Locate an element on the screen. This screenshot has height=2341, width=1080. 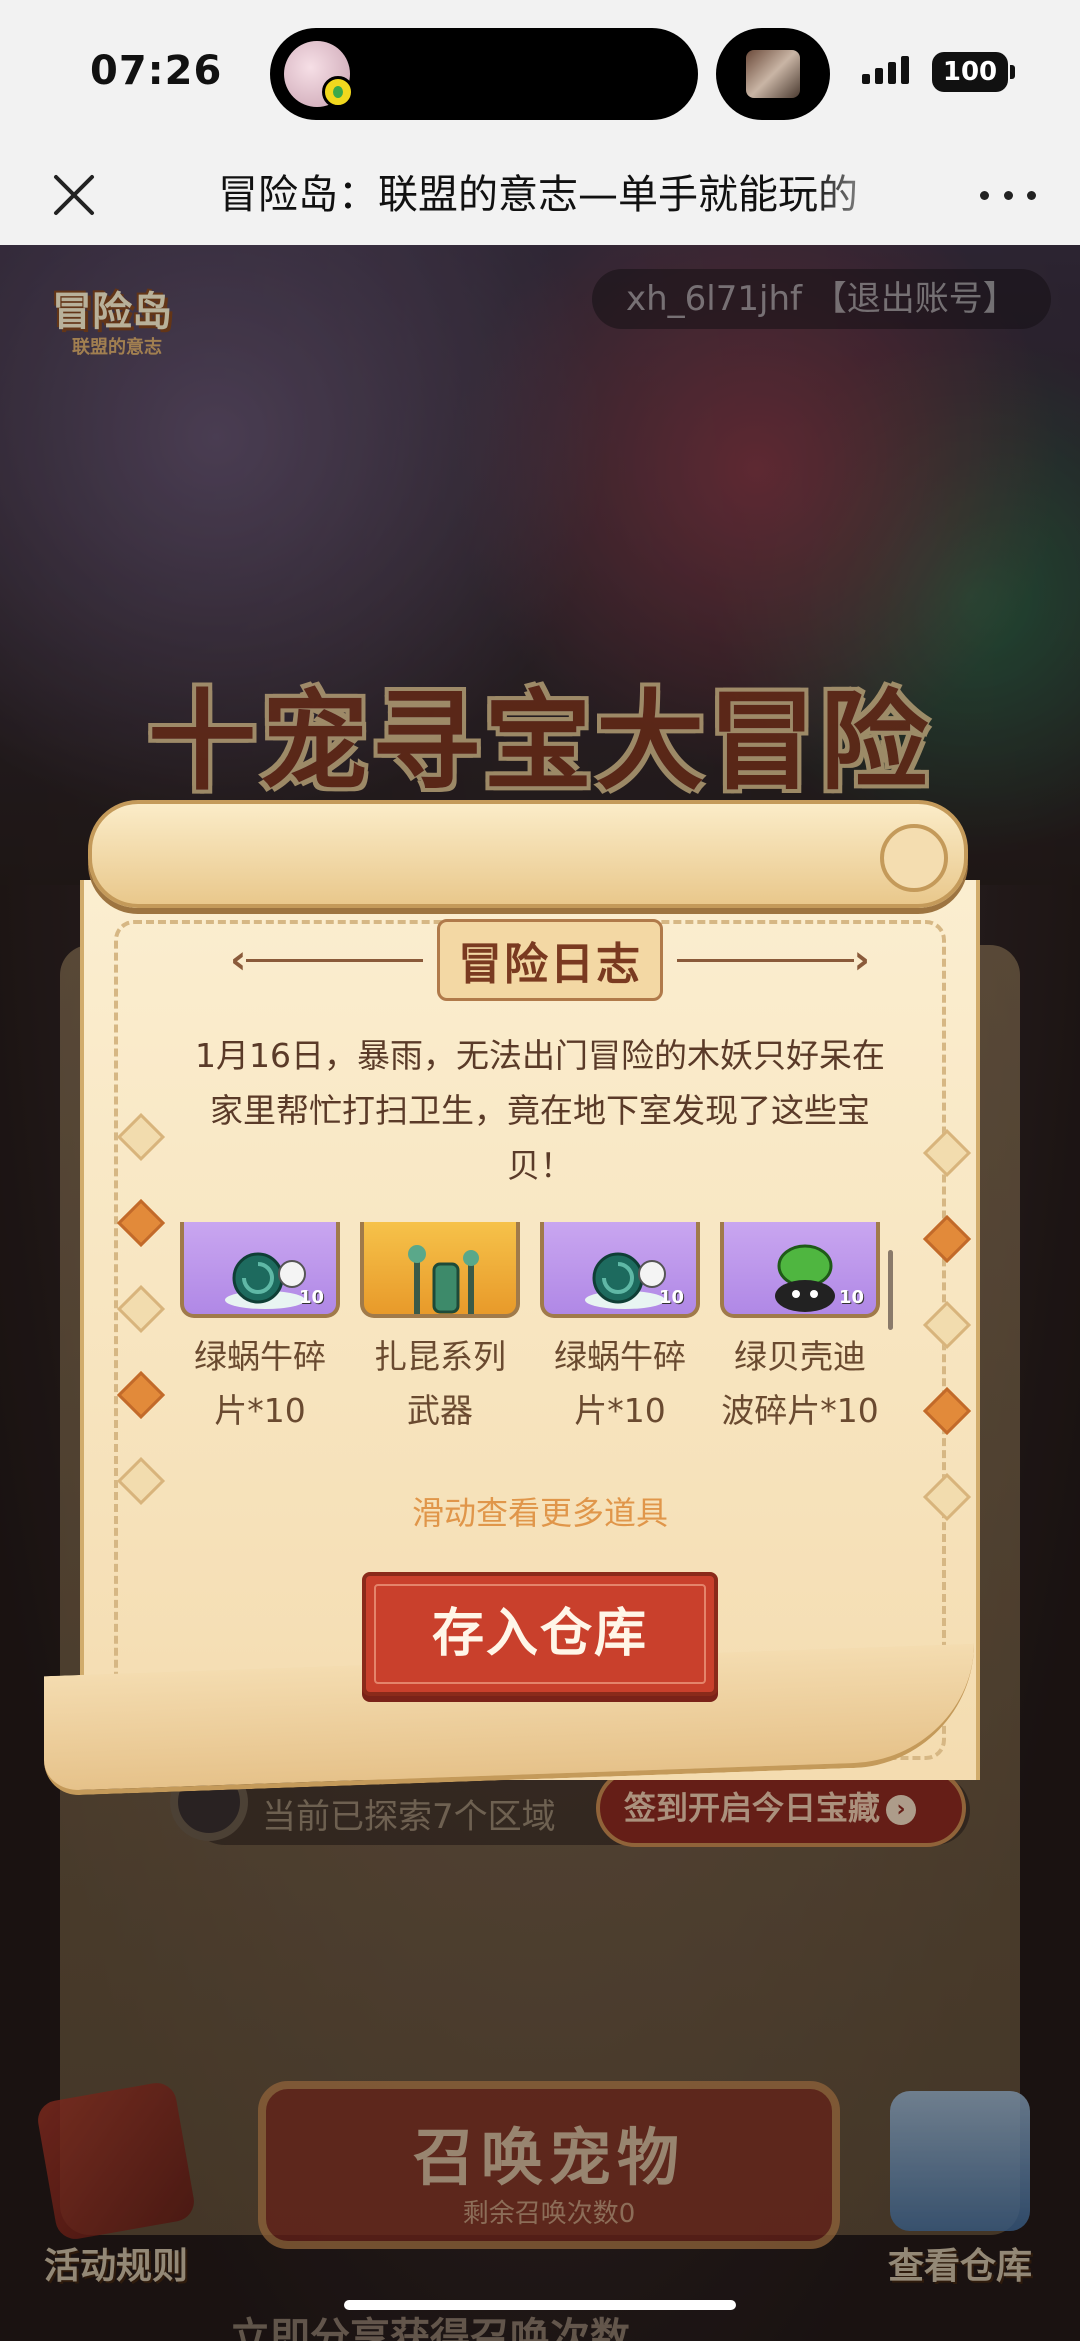
cellular-signal-icon is located at coordinates (885, 70).